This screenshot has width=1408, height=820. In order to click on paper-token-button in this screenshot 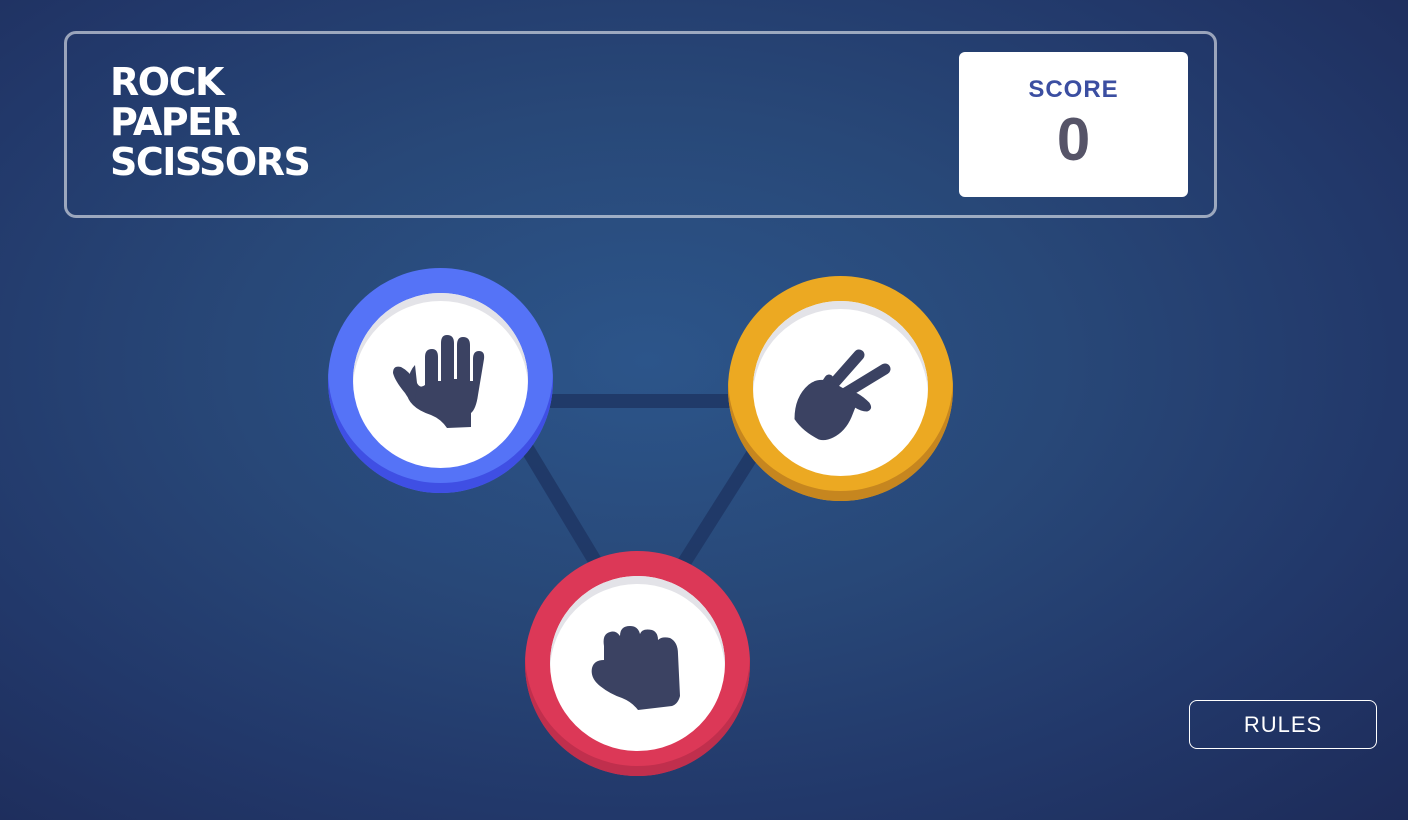, I will do `click(440, 380)`.